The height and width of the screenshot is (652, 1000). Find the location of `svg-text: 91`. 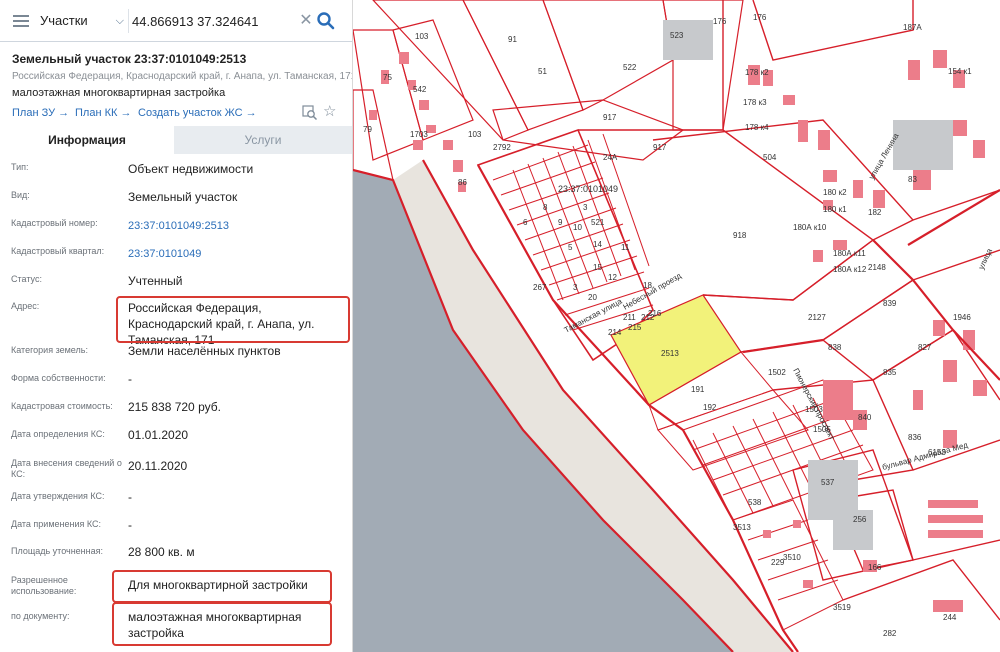

svg-text: 91 is located at coordinates (512, 39).